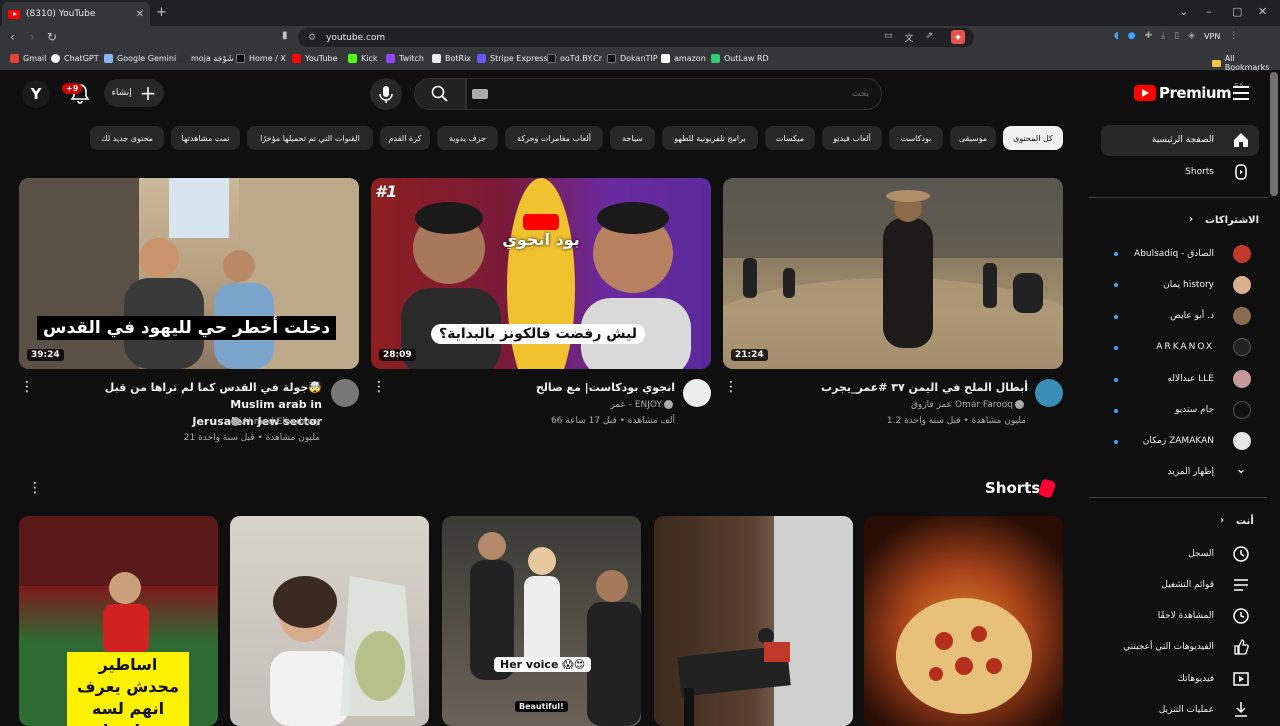  Describe the element at coordinates (574, 58) in the screenshot. I see `bookmark-ootd: ooTd.BY.Cr` at that location.